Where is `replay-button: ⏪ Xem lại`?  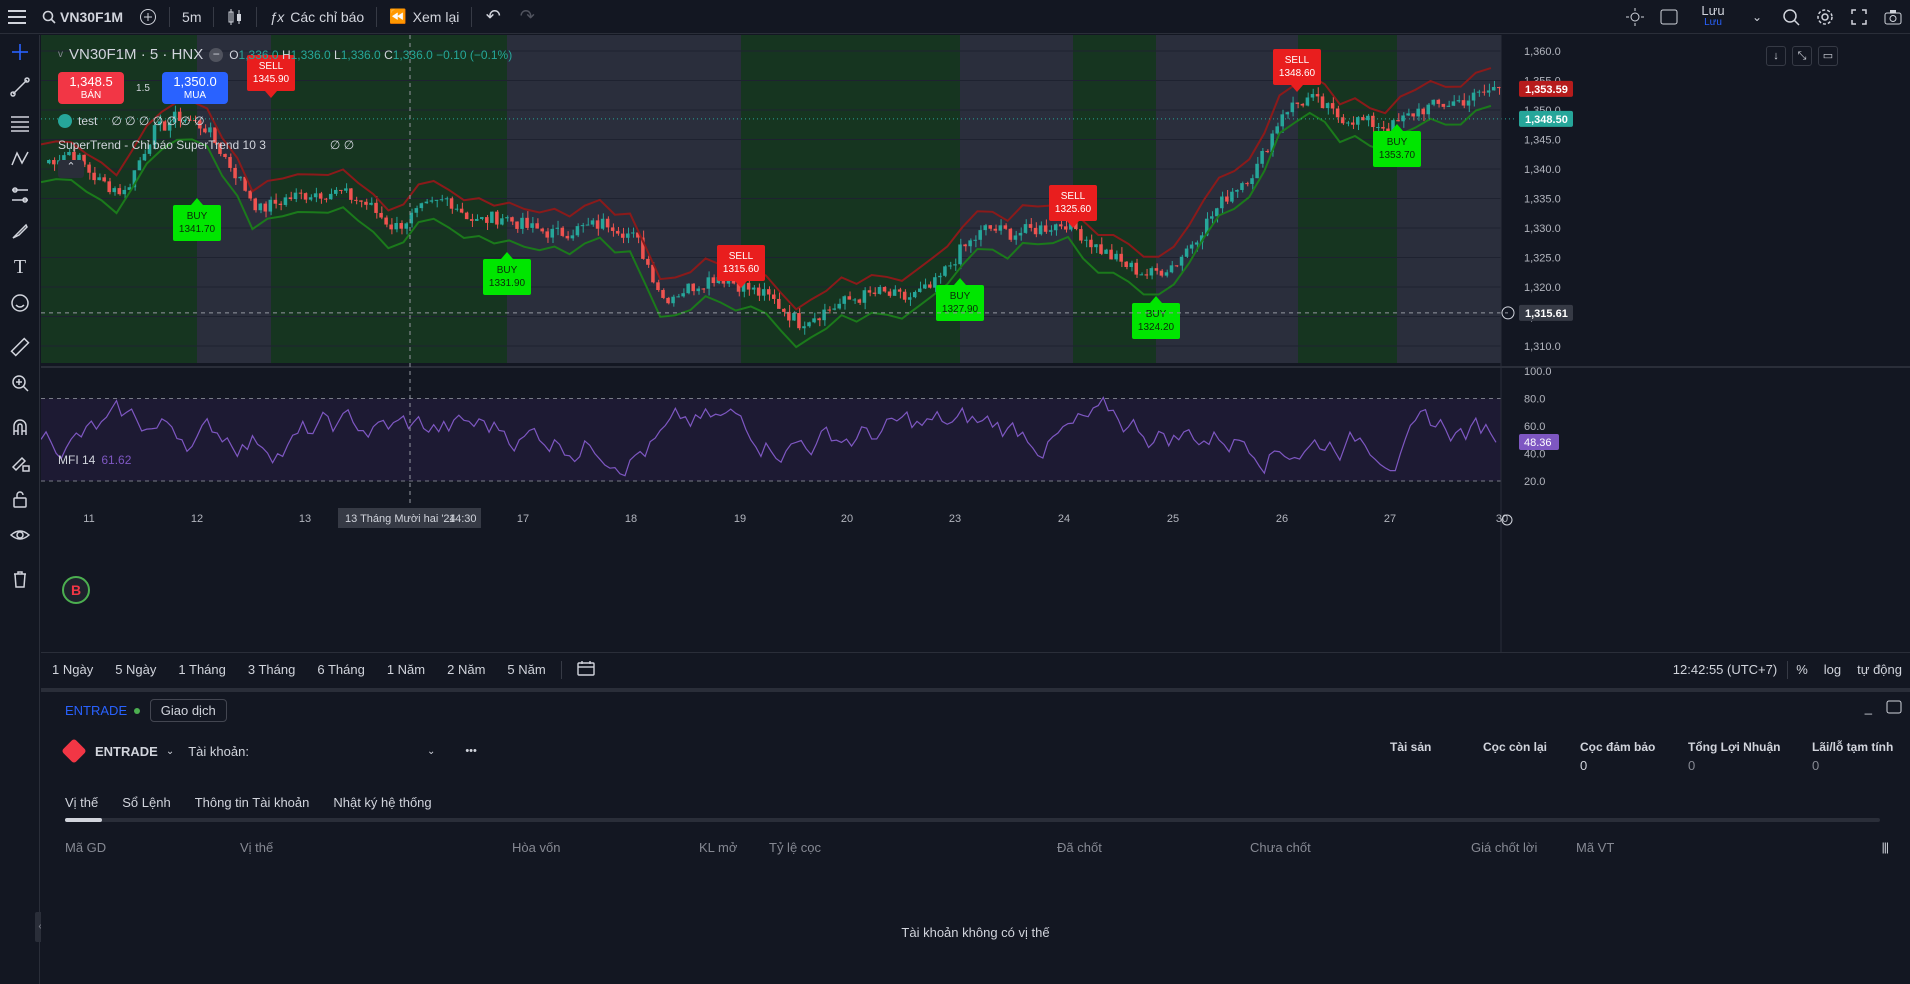 replay-button: ⏪ Xem lại is located at coordinates (424, 17).